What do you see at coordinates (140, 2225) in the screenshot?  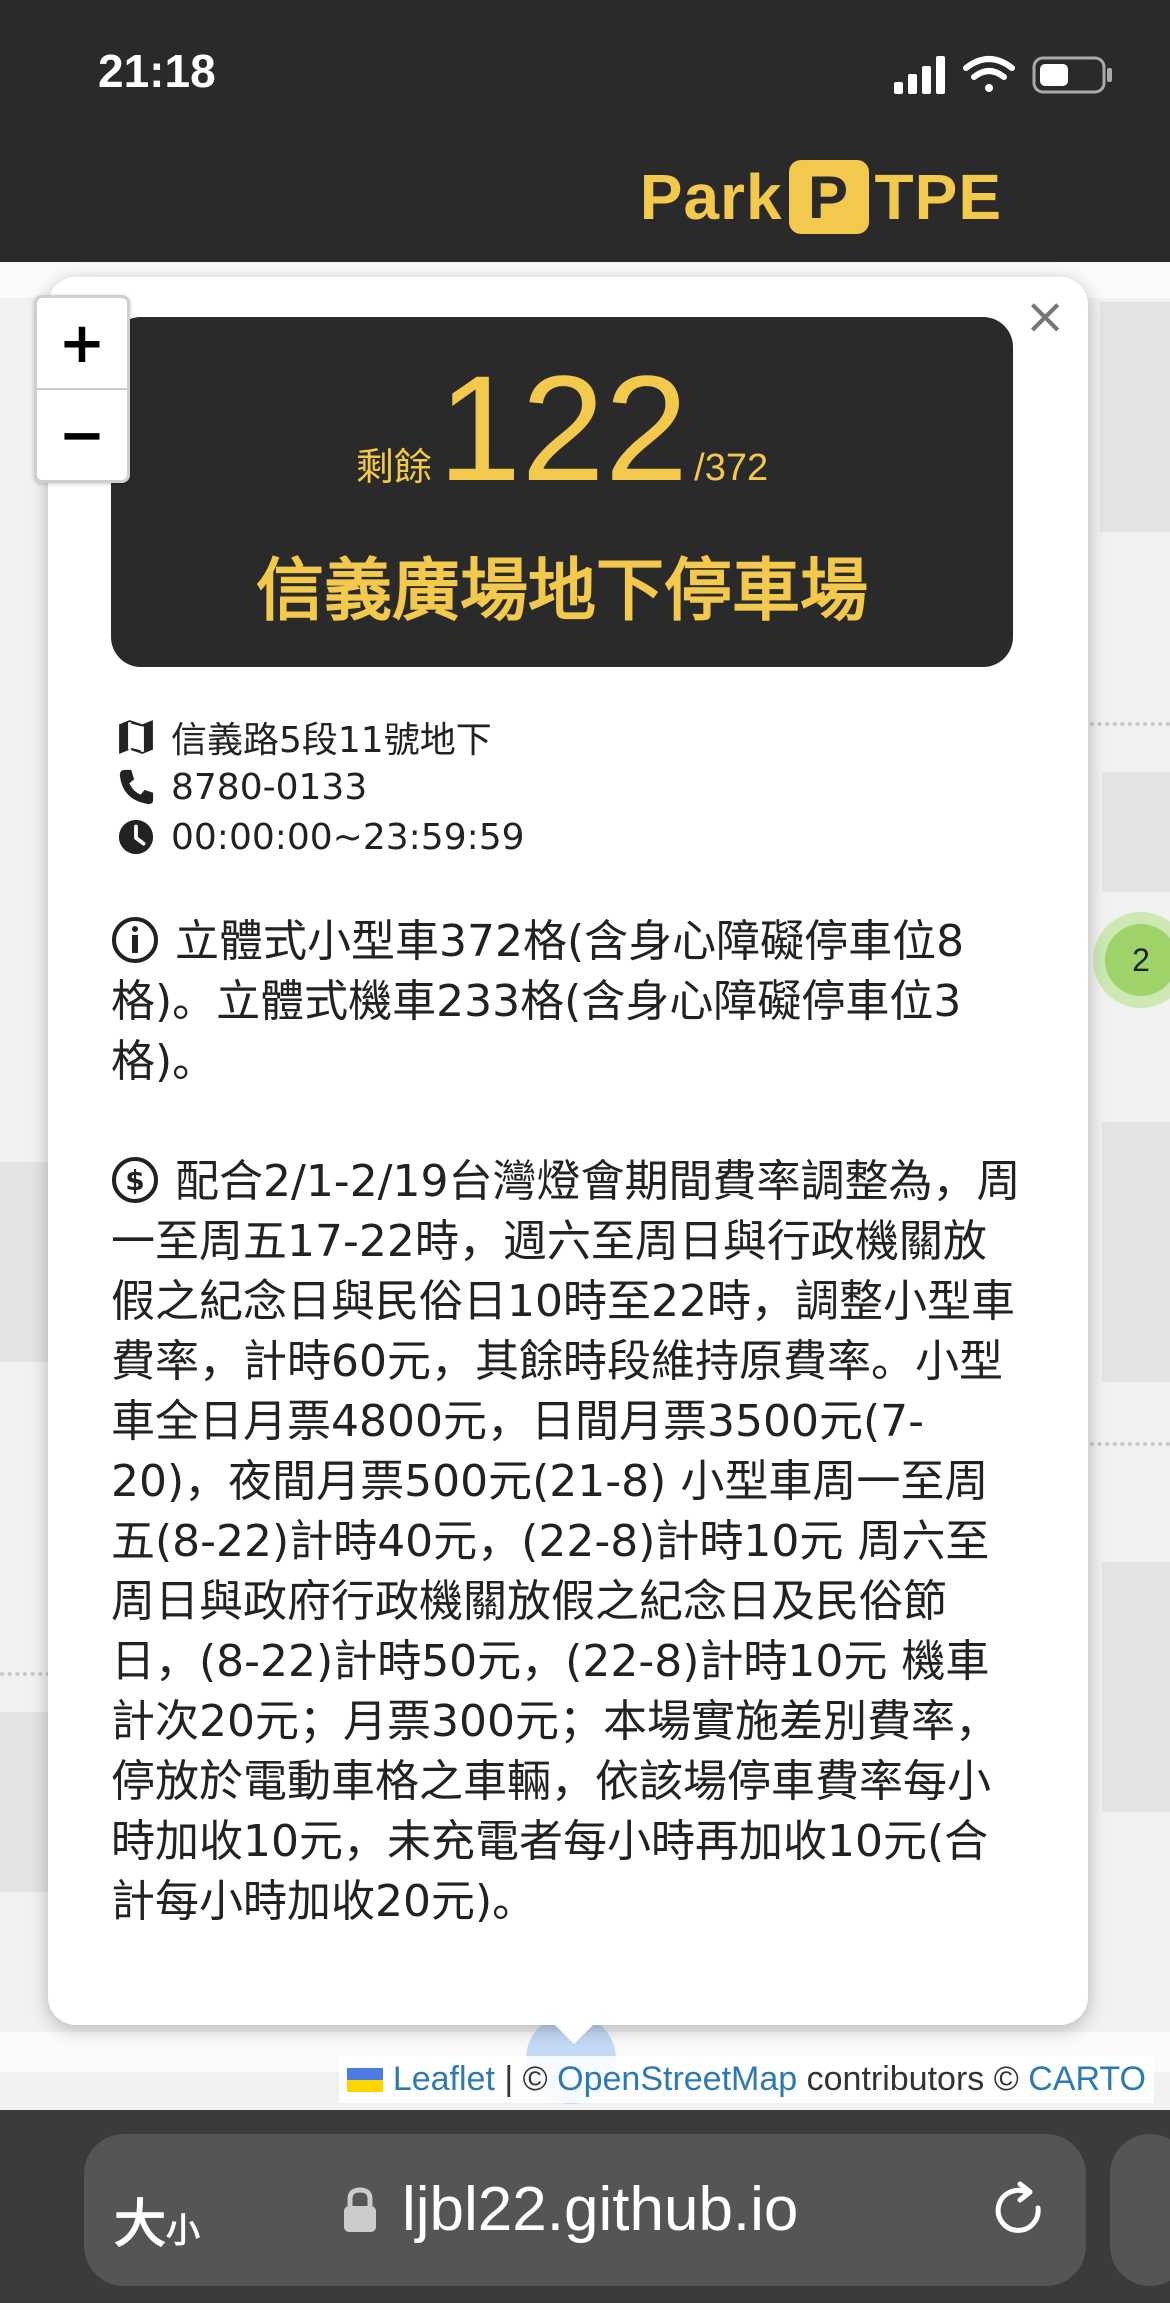 I see `text-size-large: 大` at bounding box center [140, 2225].